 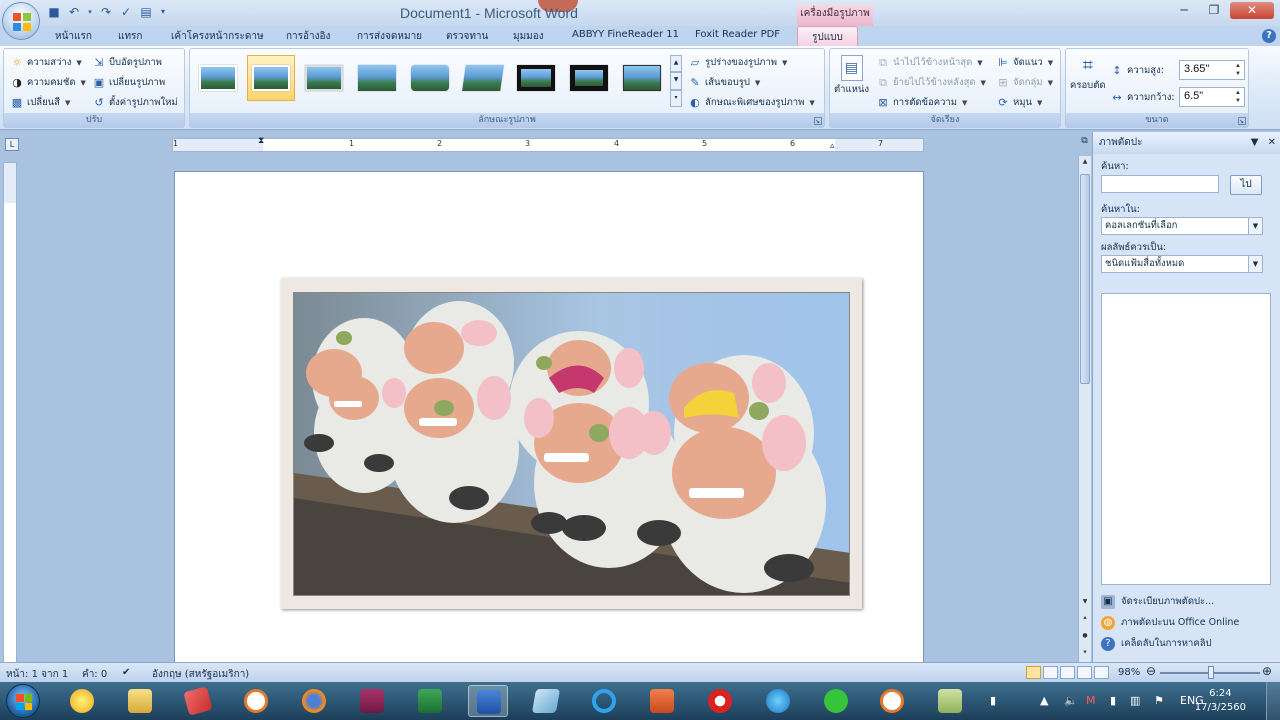 What do you see at coordinates (134, 102) in the screenshot?
I see `reset-picture-button: ↺ ตั้งค่ารูปภาพใหม่` at bounding box center [134, 102].